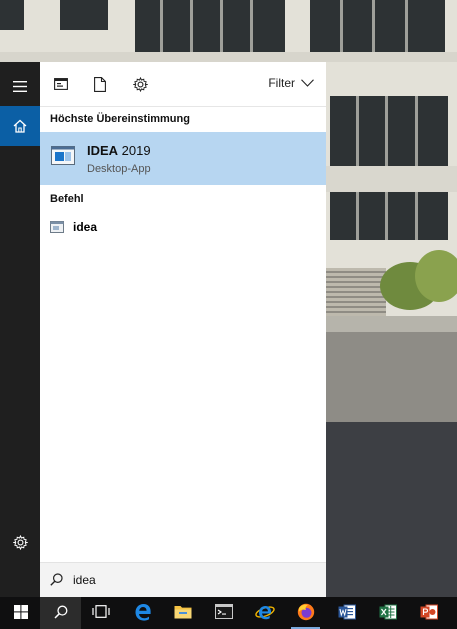 The width and height of the screenshot is (457, 629). I want to click on firefox-icon, so click(306, 613).